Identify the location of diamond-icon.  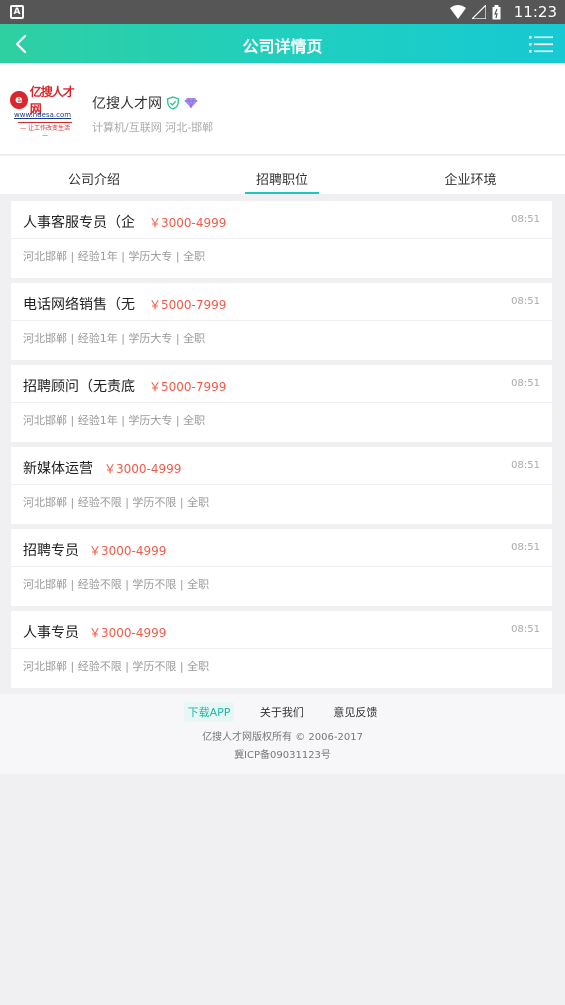
(191, 103).